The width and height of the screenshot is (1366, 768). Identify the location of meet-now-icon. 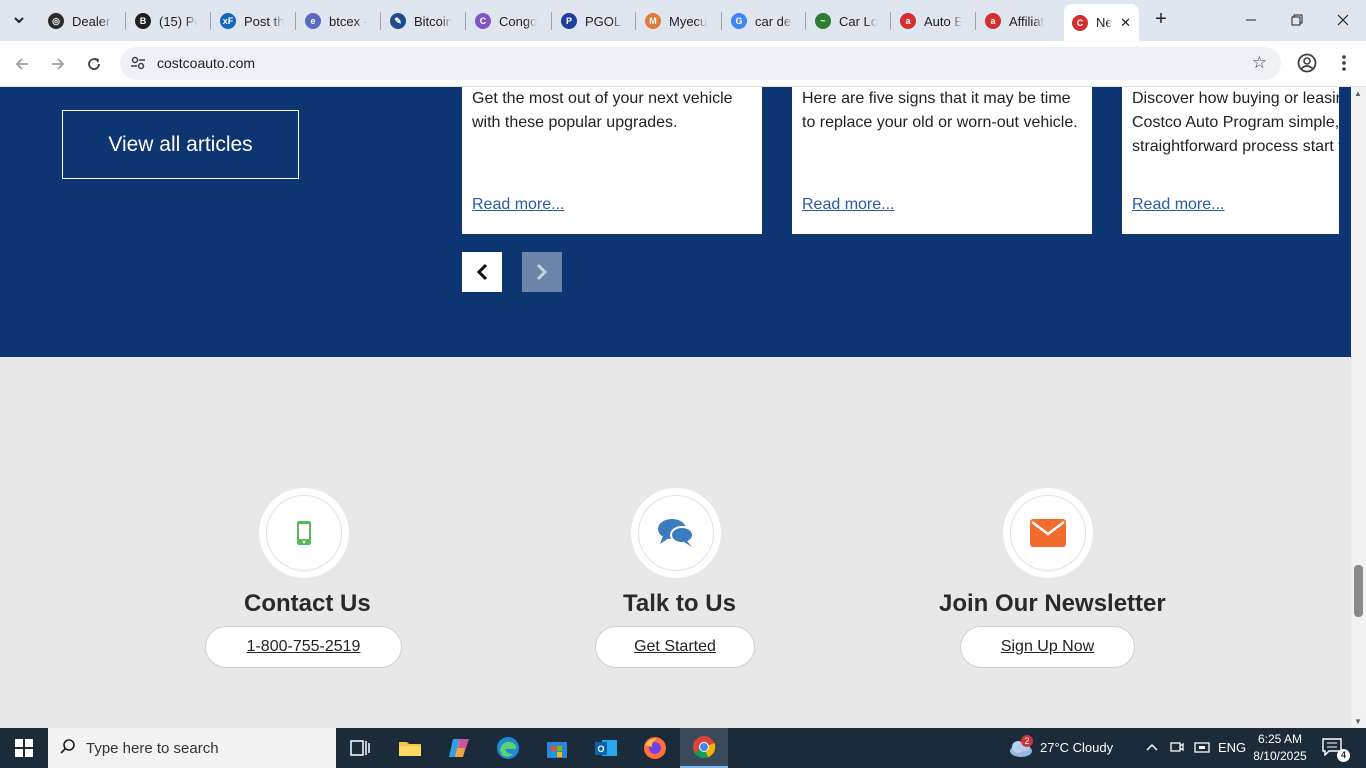
(1177, 748).